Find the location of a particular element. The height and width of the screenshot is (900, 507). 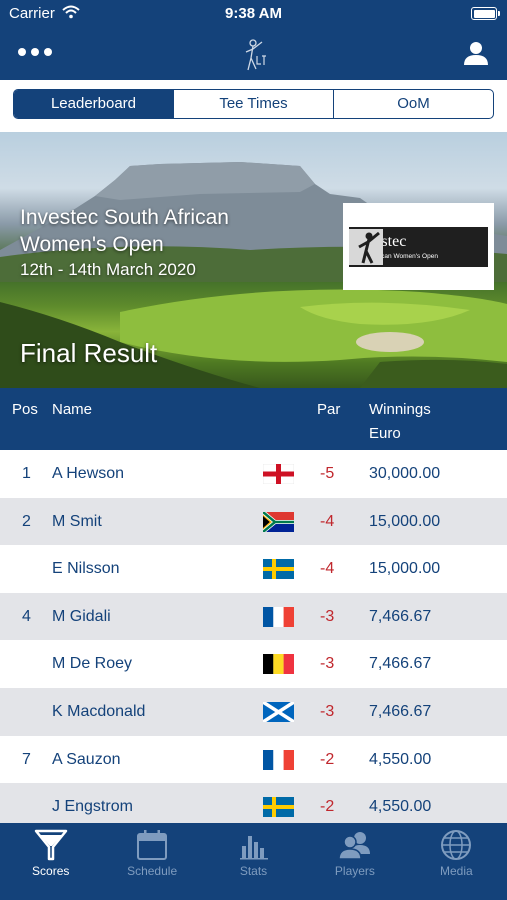

segment-oom: OoM is located at coordinates (413, 104).